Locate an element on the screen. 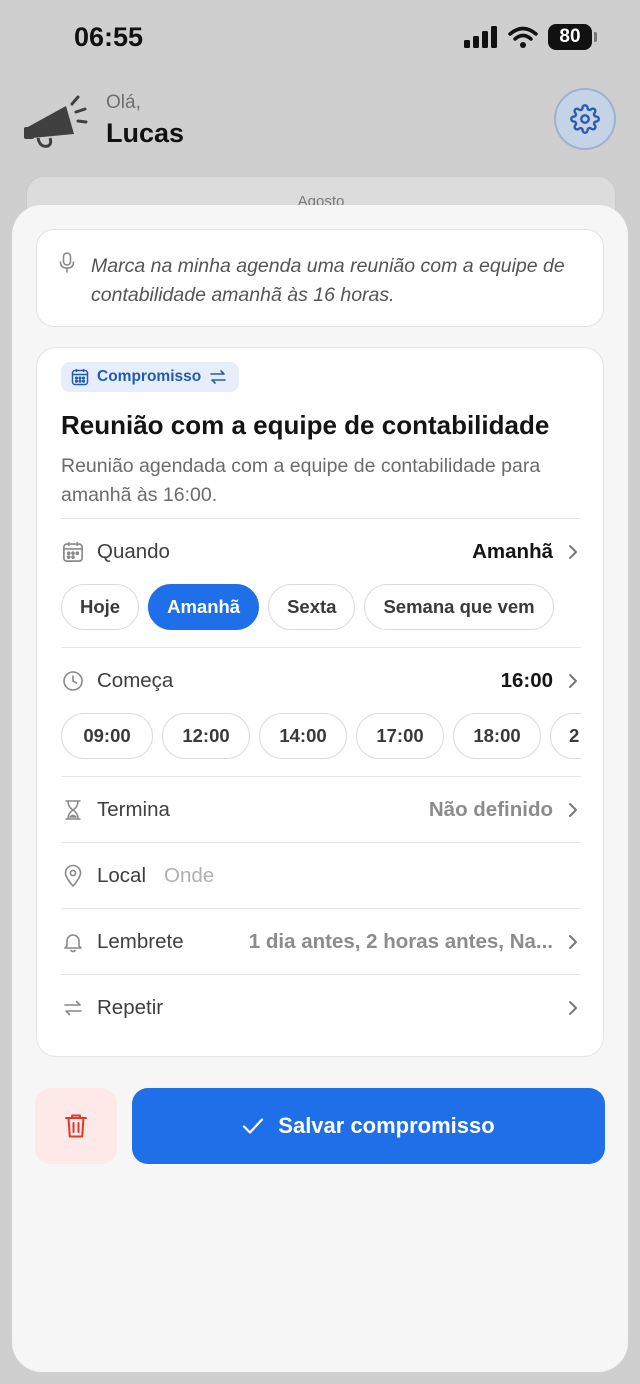 The image size is (640, 1384). time-option: 18:00 is located at coordinates (497, 736).